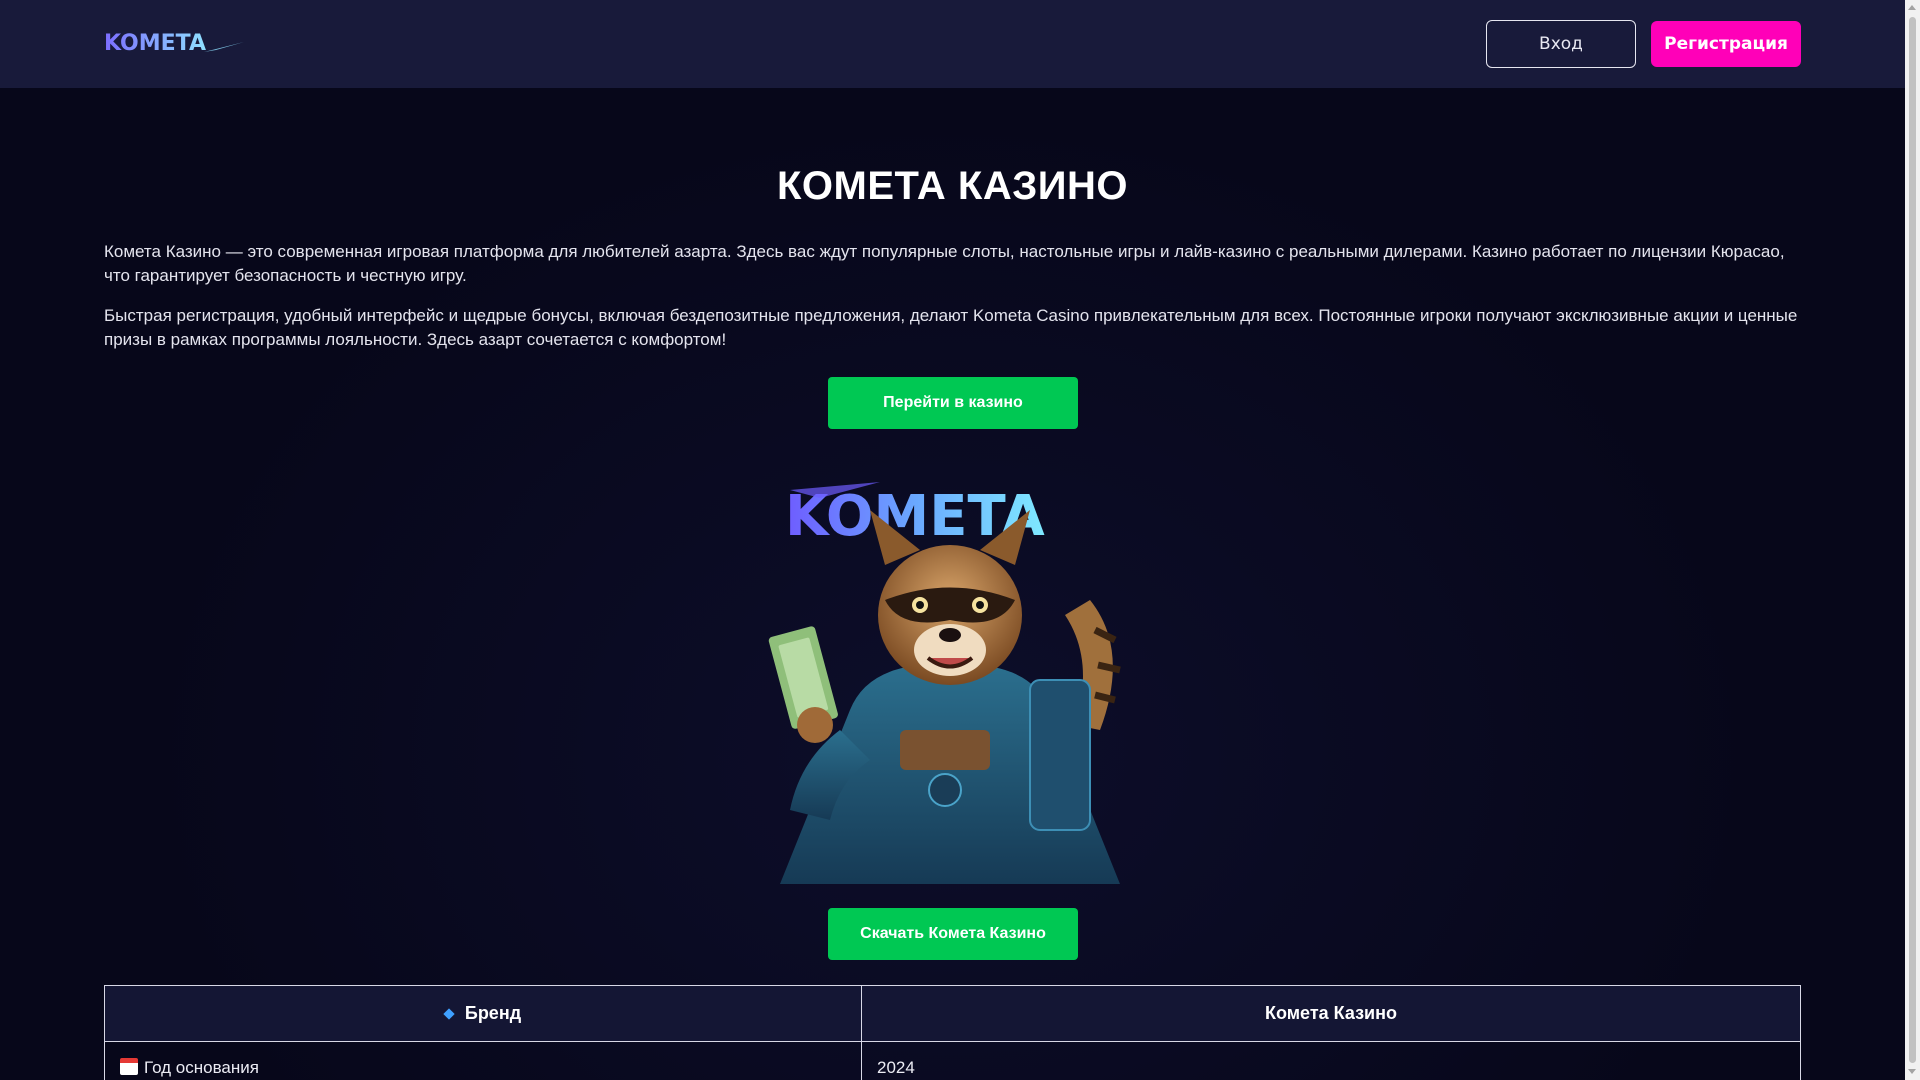  Describe the element at coordinates (493, 1013) in the screenshot. I see `brand-header-label: Бренд` at that location.